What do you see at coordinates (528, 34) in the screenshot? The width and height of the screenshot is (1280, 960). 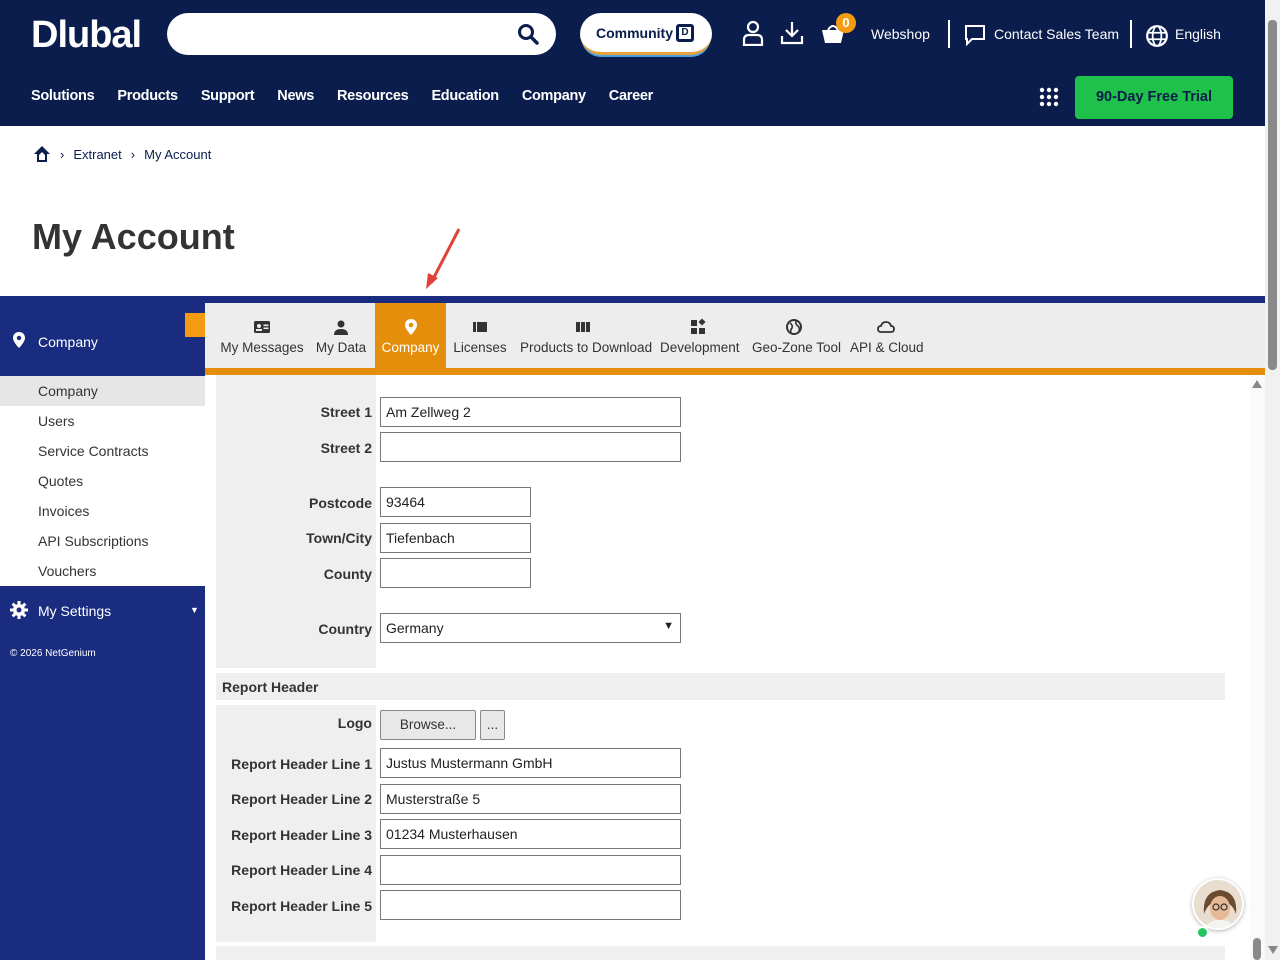 I see `search-icon` at bounding box center [528, 34].